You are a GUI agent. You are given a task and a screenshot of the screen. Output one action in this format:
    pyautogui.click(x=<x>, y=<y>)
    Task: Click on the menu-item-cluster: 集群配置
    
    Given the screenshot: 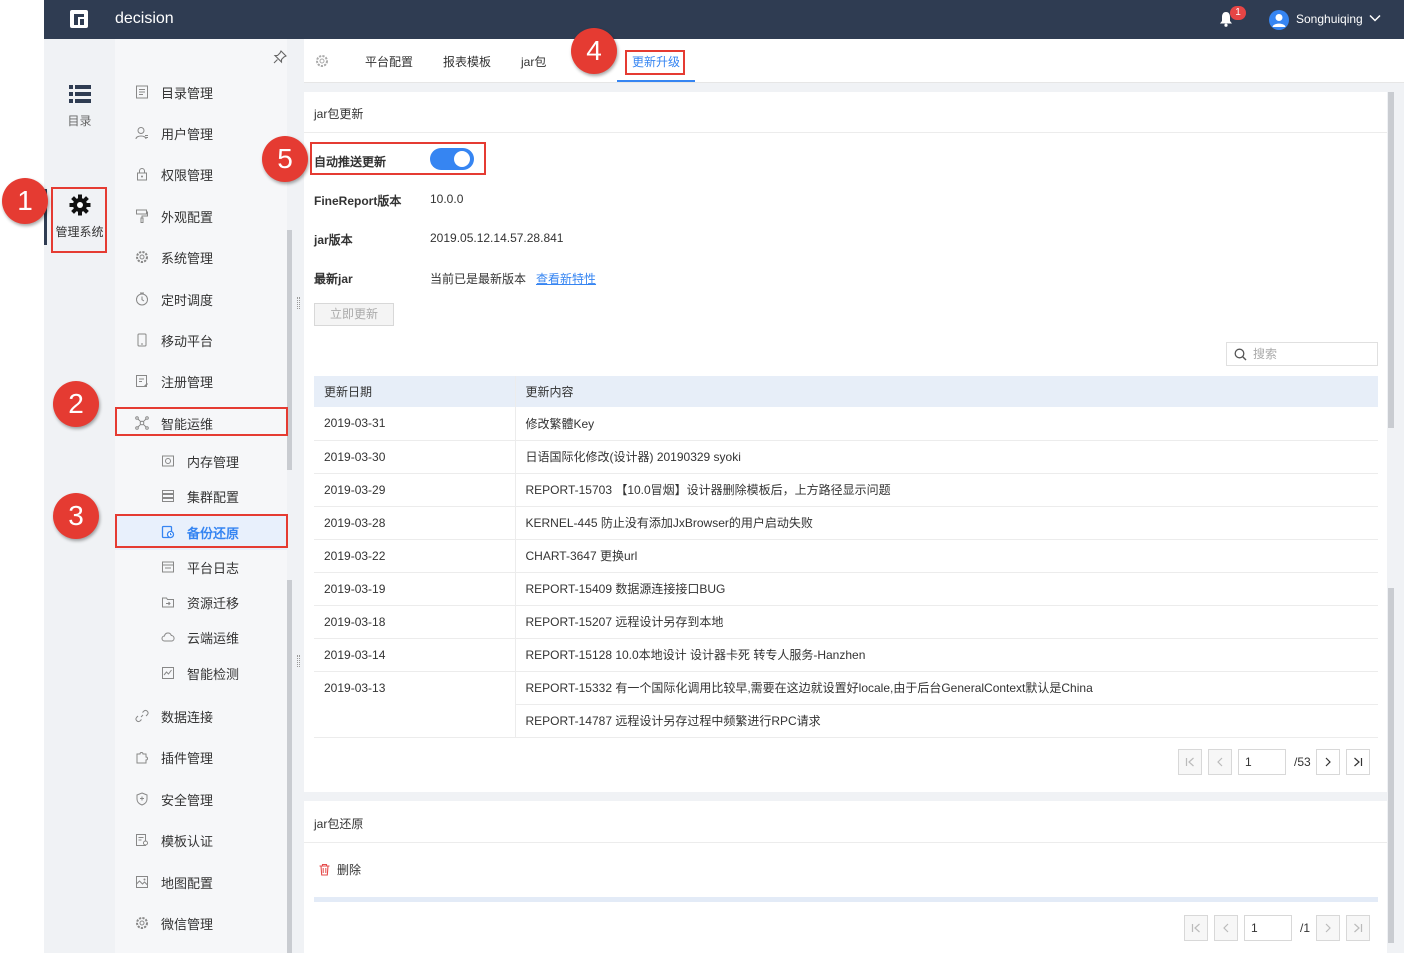 What is the action you would take?
    pyautogui.click(x=201, y=496)
    